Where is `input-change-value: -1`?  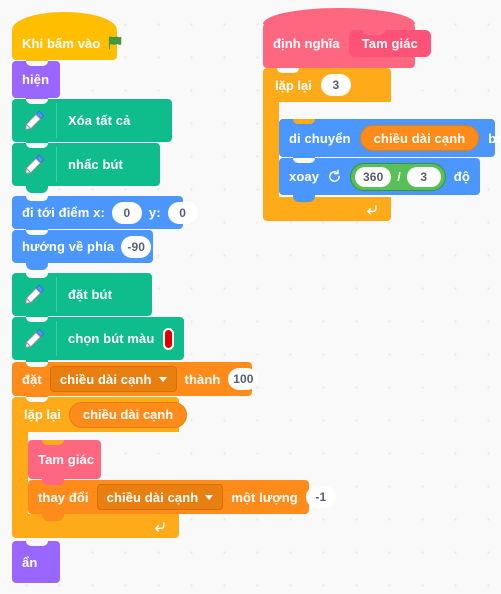
input-change-value: -1 is located at coordinates (320, 497).